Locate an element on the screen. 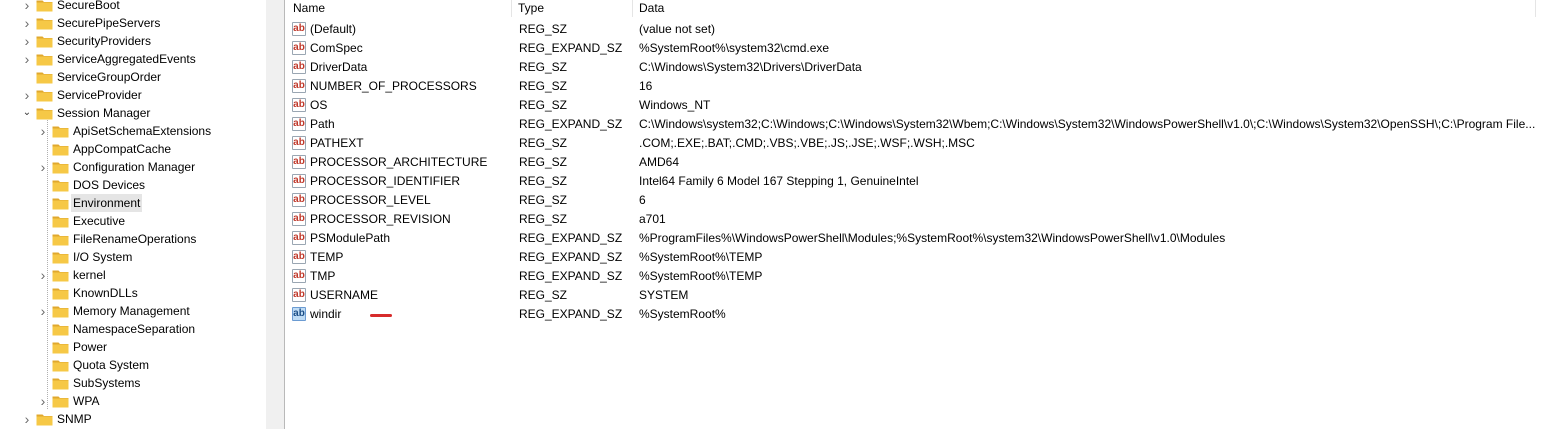  value-data: (value not set) is located at coordinates (677, 29).